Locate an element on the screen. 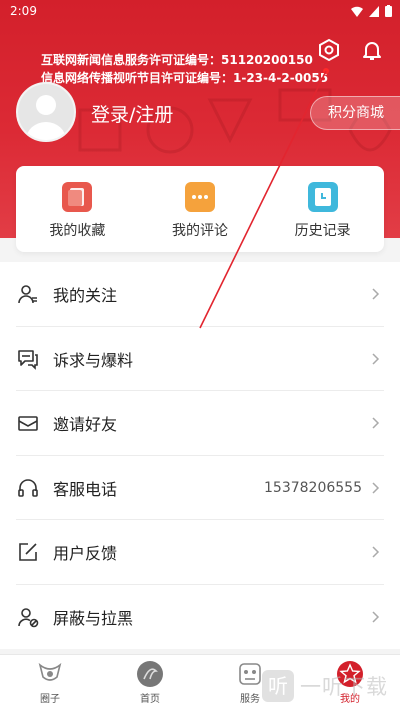 This screenshot has height=711, width=400. envelope-icon is located at coordinates (28, 424).